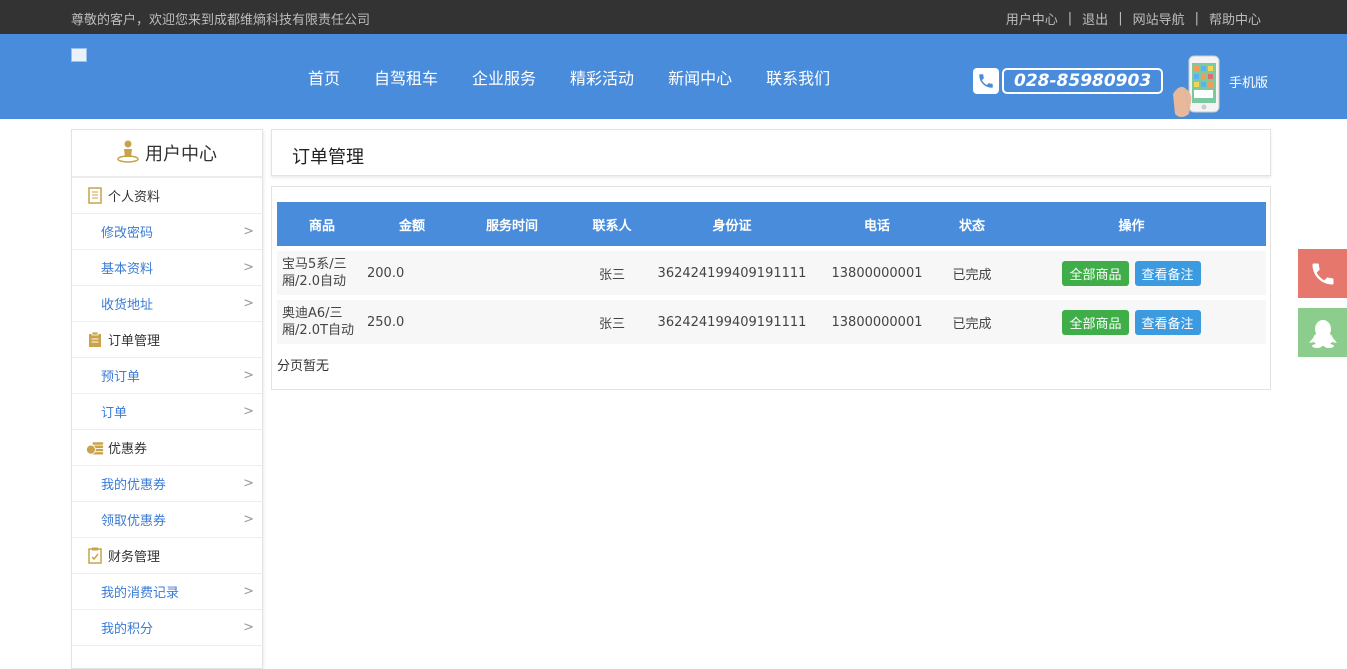 Image resolution: width=1347 pixels, height=669 pixels. I want to click on top-links: 用户中心 | 退出 | 网站导航 | 帮助中心, so click(1133, 18).